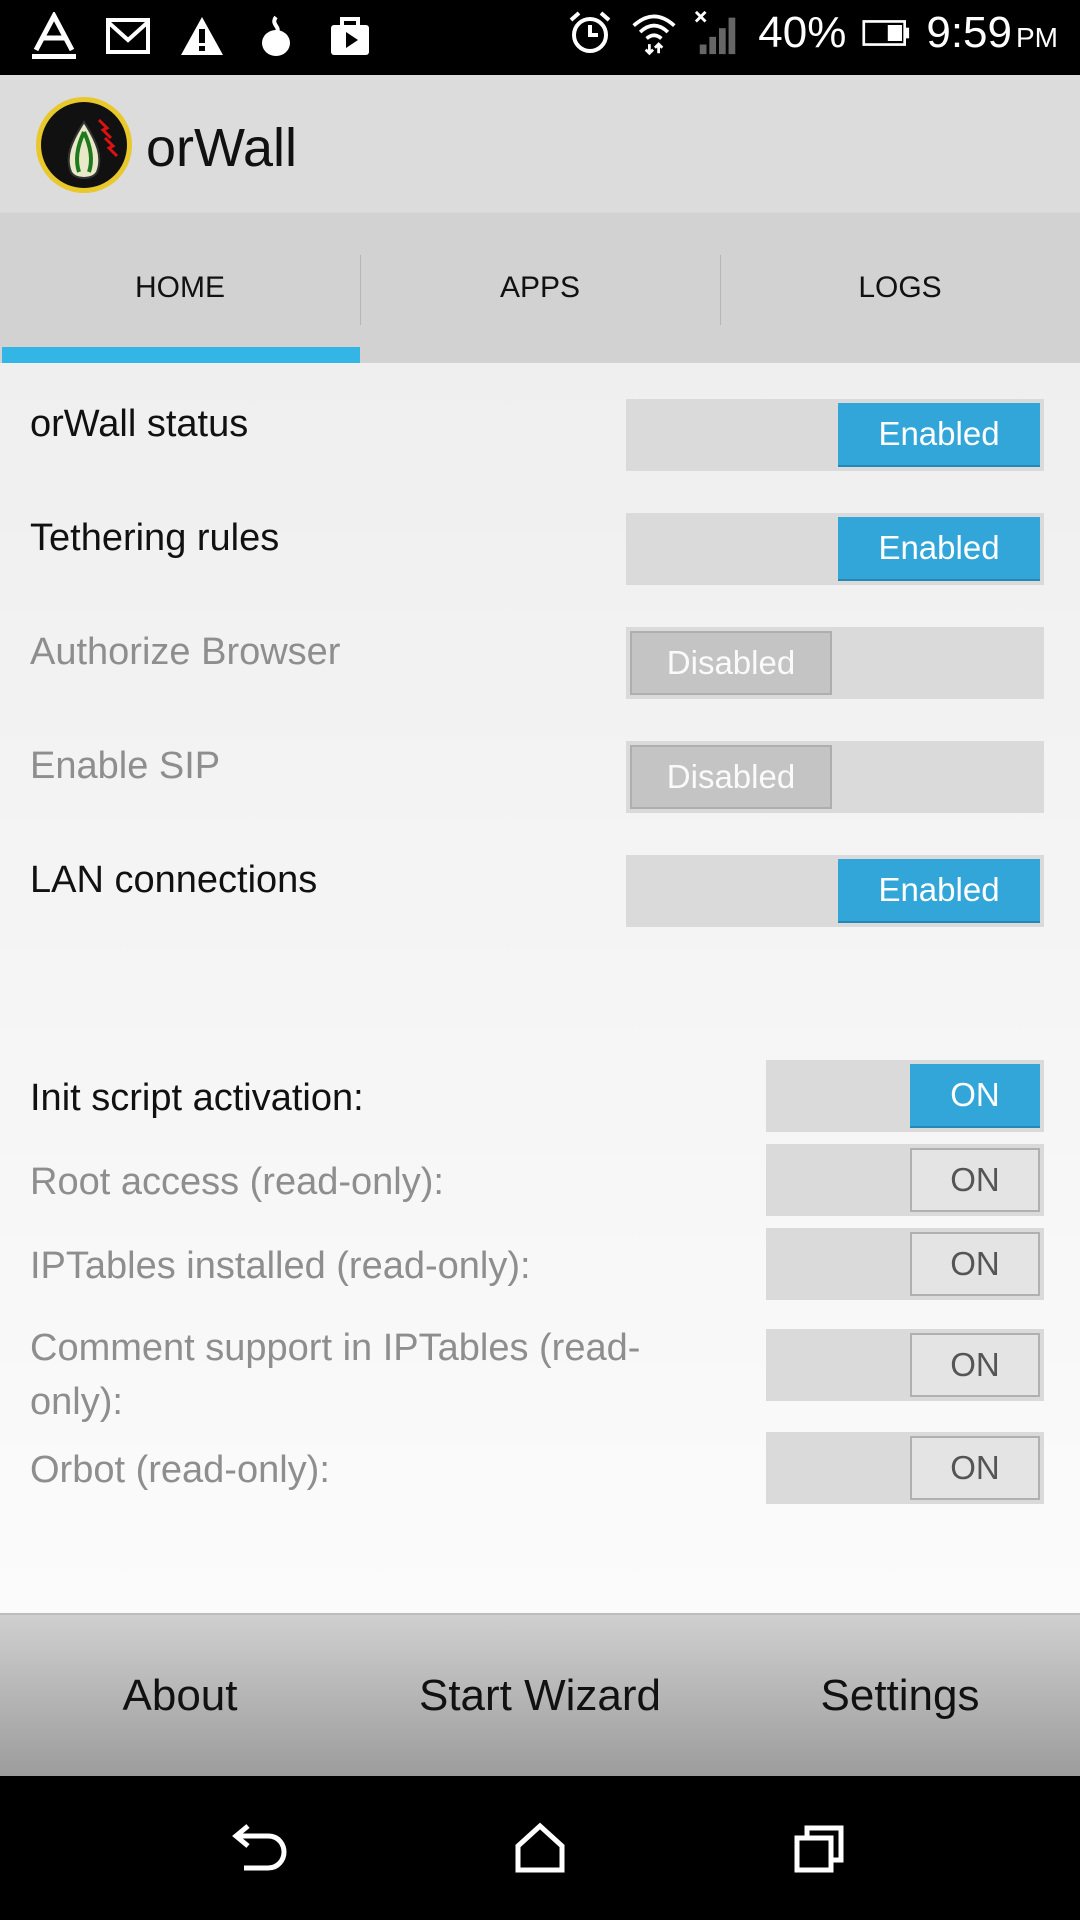  What do you see at coordinates (180, 288) in the screenshot?
I see `tab-home: HOME` at bounding box center [180, 288].